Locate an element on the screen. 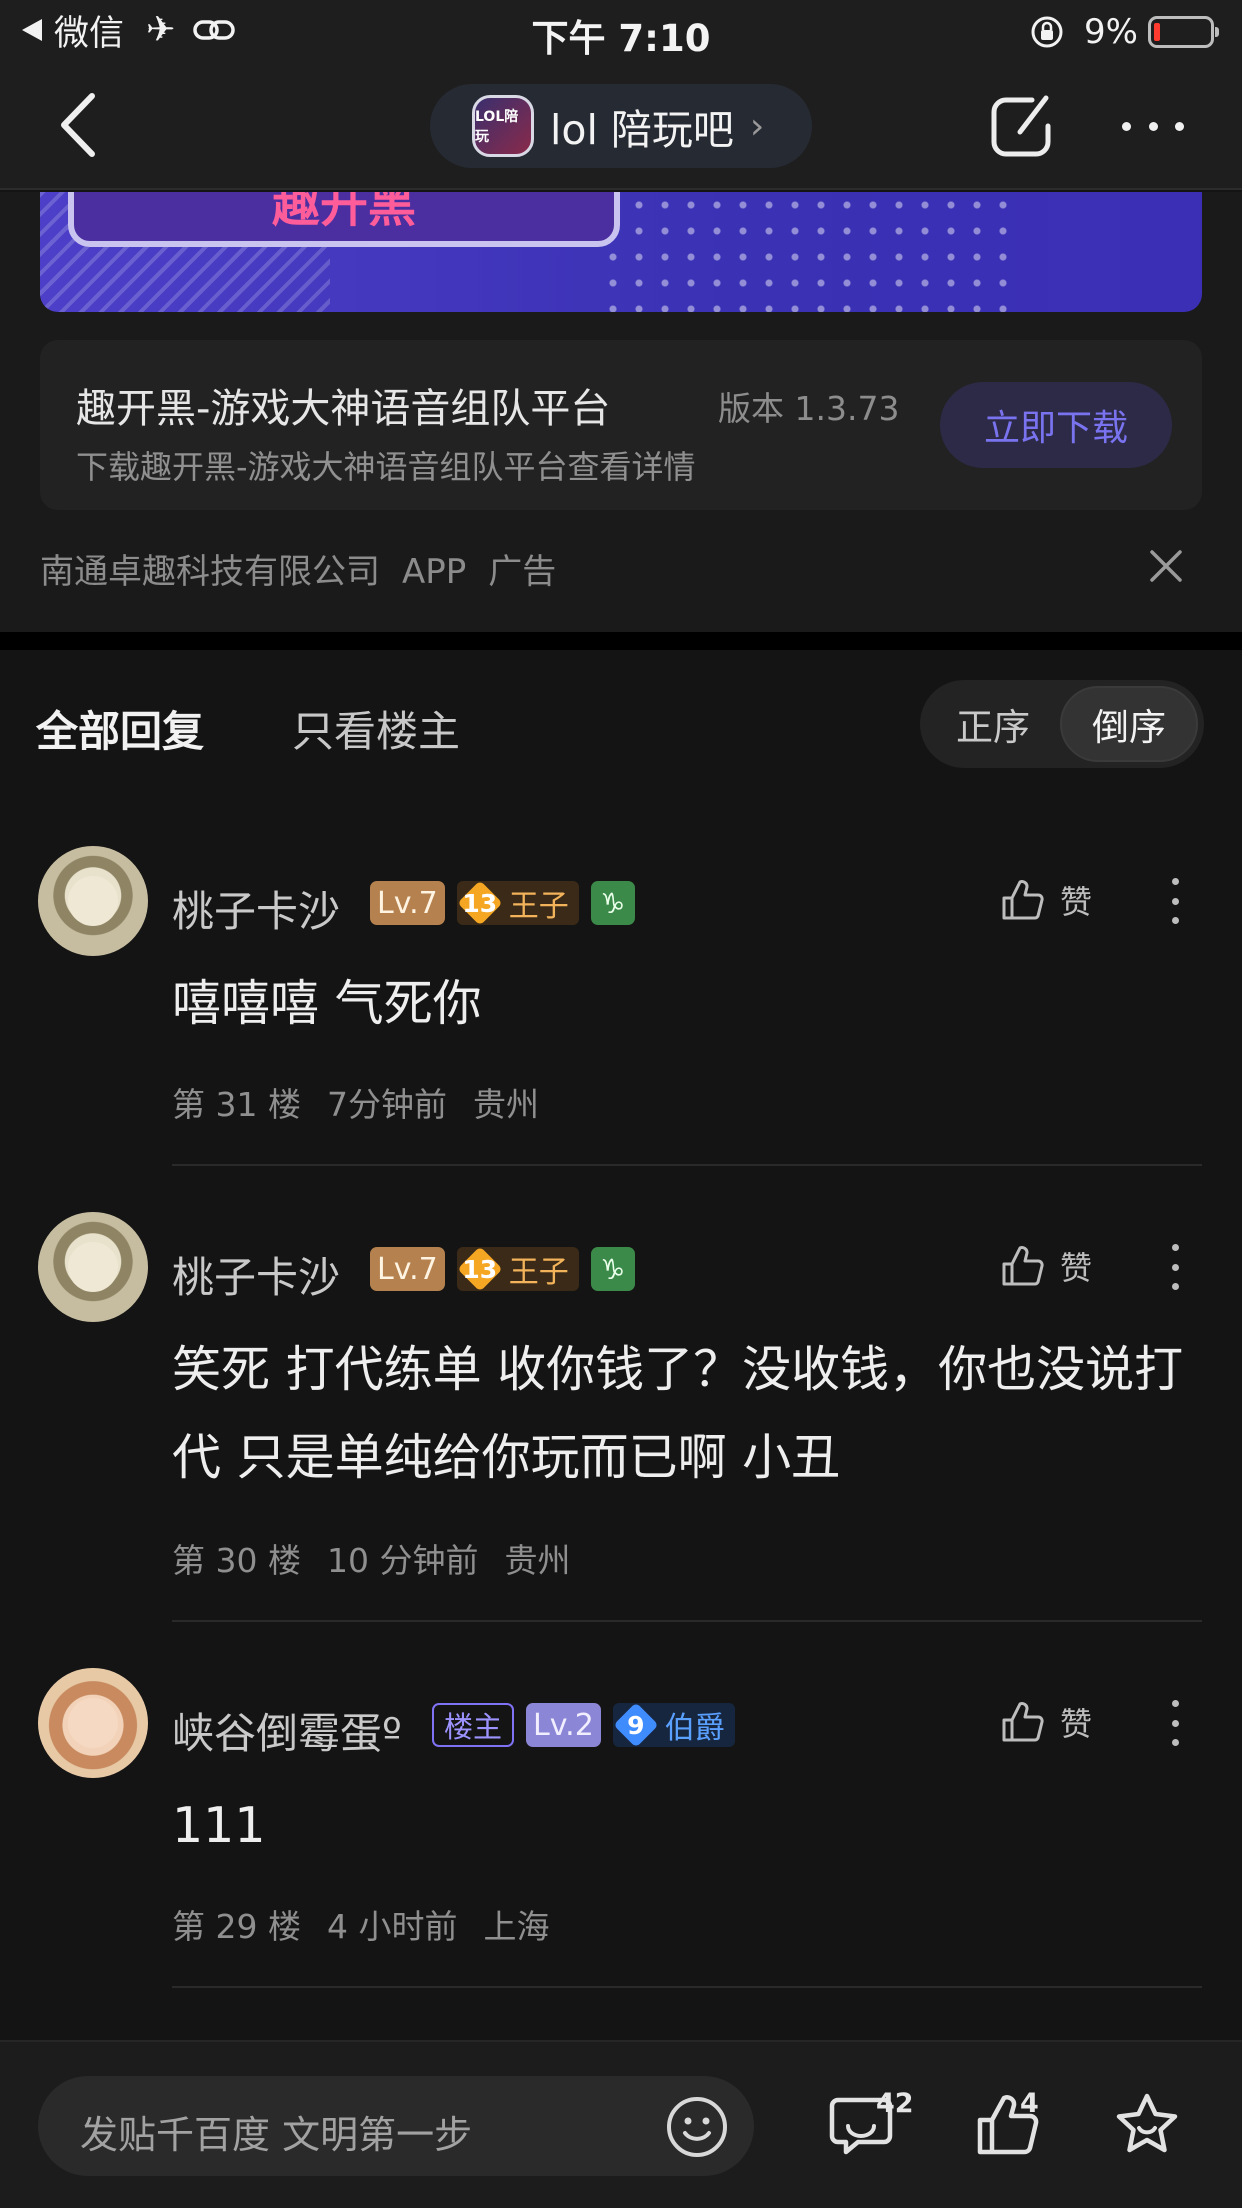 This screenshot has height=2208, width=1242. back-arrow-icon is located at coordinates (82, 125).